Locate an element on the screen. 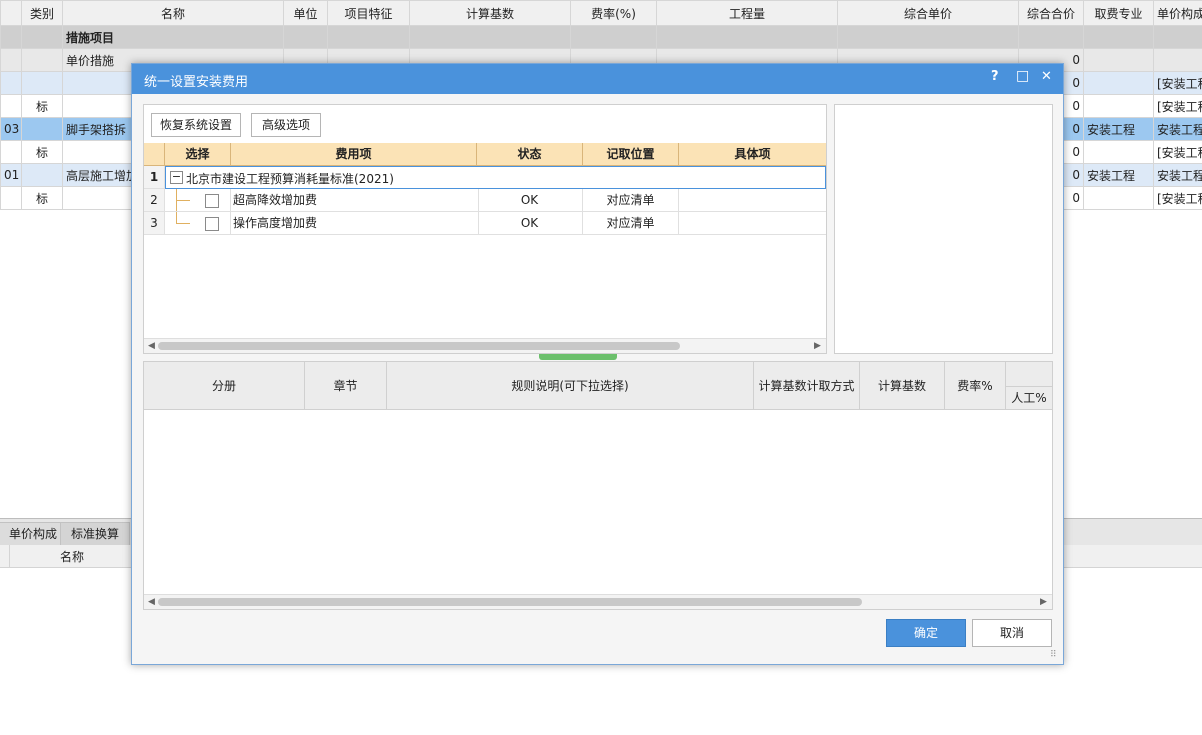 The height and width of the screenshot is (735, 1202). table-row: 1 − 北京市建设工程预算消耗量标准(2021) is located at coordinates (485, 177).